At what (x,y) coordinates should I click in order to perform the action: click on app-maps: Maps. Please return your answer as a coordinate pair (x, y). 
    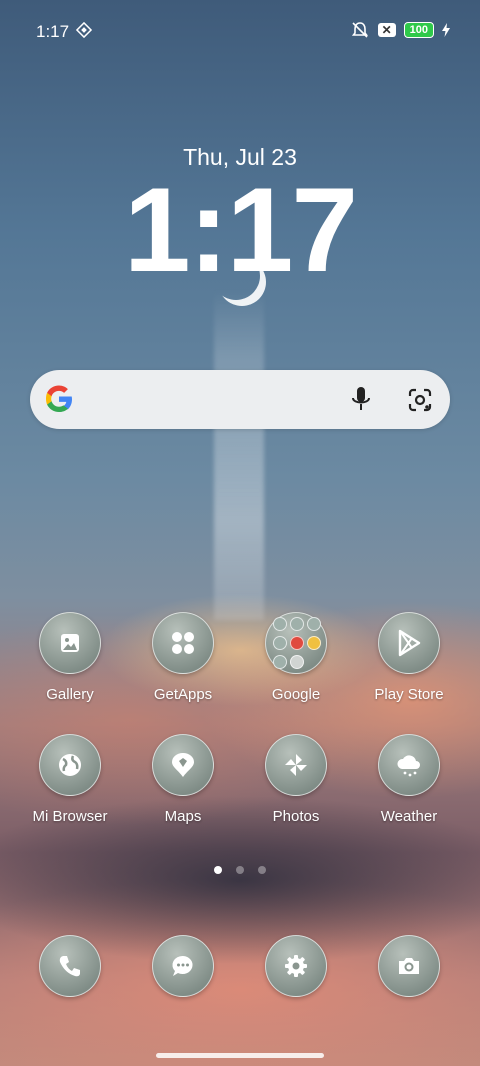
    Looking at the image, I should click on (183, 779).